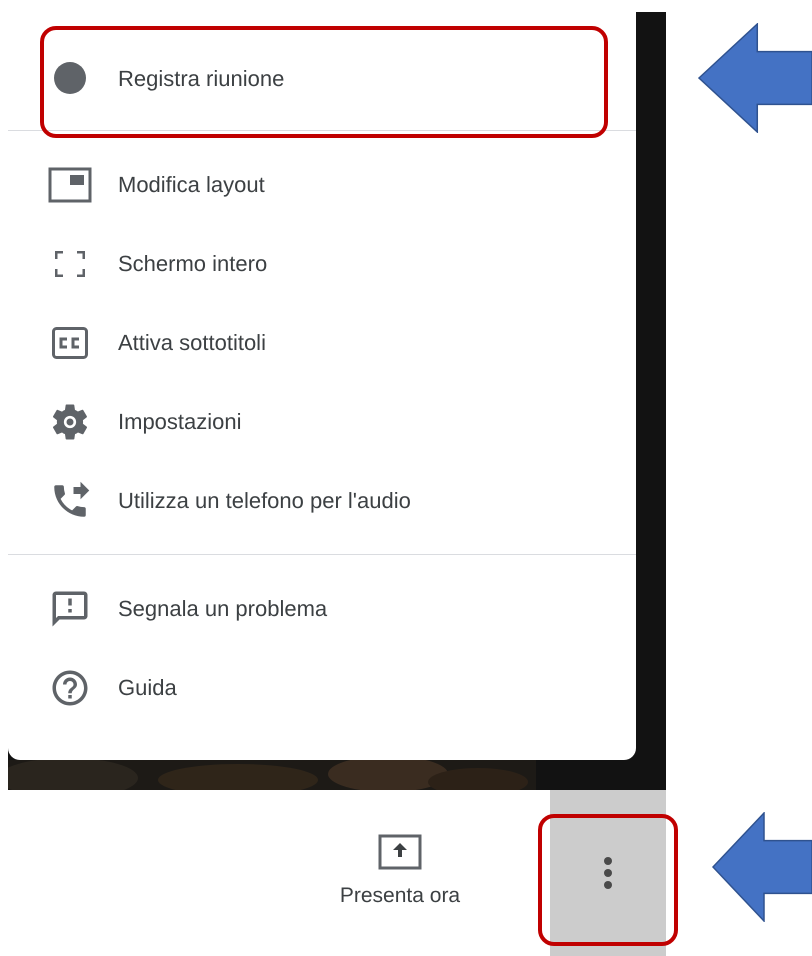 The height and width of the screenshot is (956, 812). I want to click on layout-icon, so click(70, 184).